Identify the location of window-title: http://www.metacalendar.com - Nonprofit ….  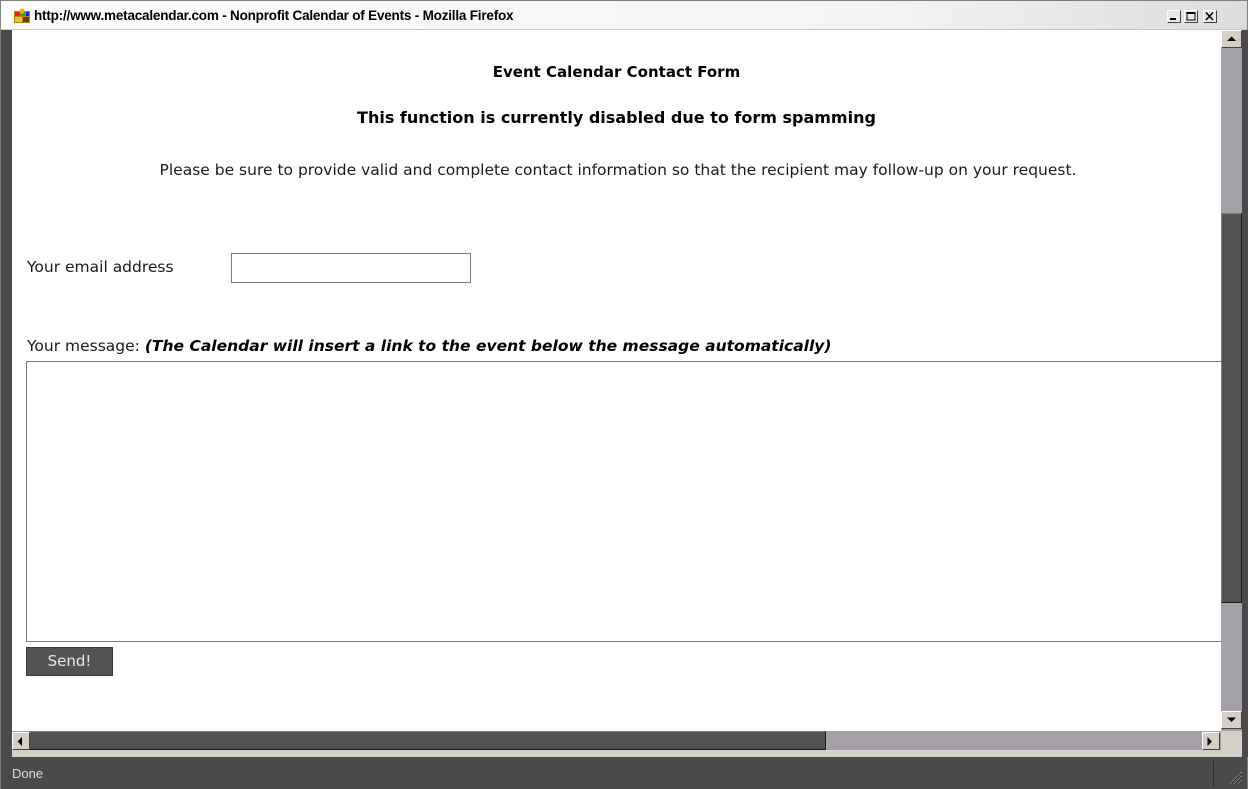
(274, 15).